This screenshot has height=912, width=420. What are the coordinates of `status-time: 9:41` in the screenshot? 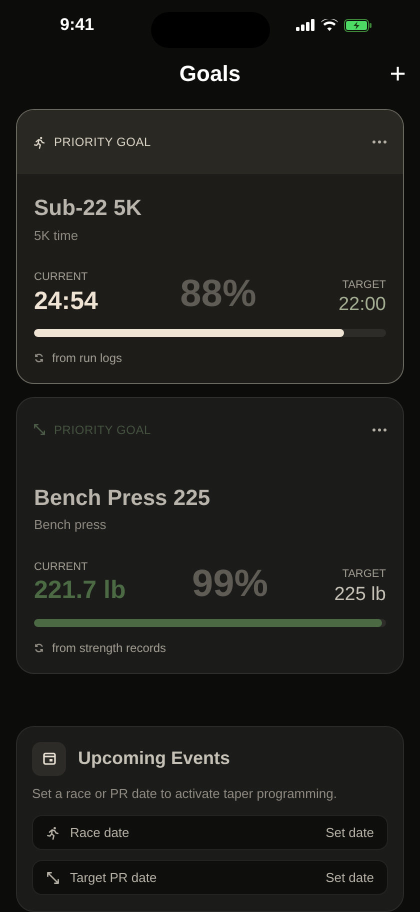 It's located at (77, 25).